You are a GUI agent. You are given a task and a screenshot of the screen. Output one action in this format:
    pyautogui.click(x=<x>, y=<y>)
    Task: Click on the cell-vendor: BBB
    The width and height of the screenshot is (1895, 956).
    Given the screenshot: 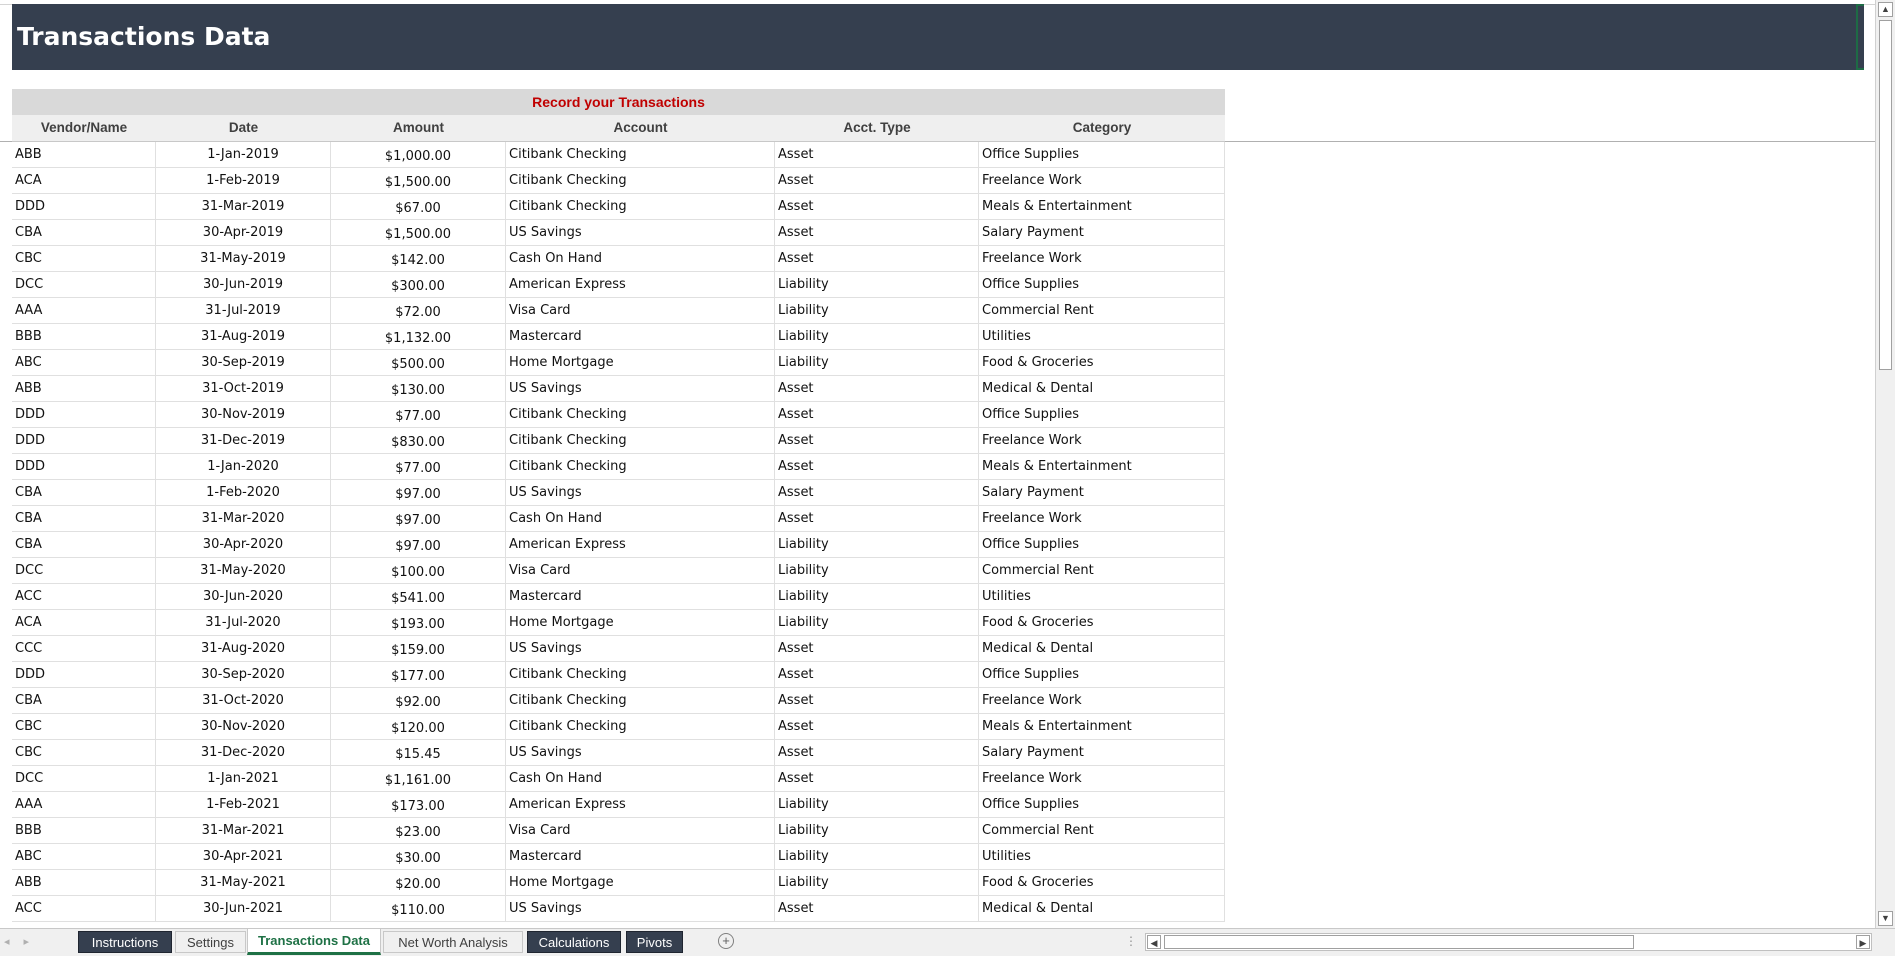 What is the action you would take?
    pyautogui.click(x=84, y=830)
    